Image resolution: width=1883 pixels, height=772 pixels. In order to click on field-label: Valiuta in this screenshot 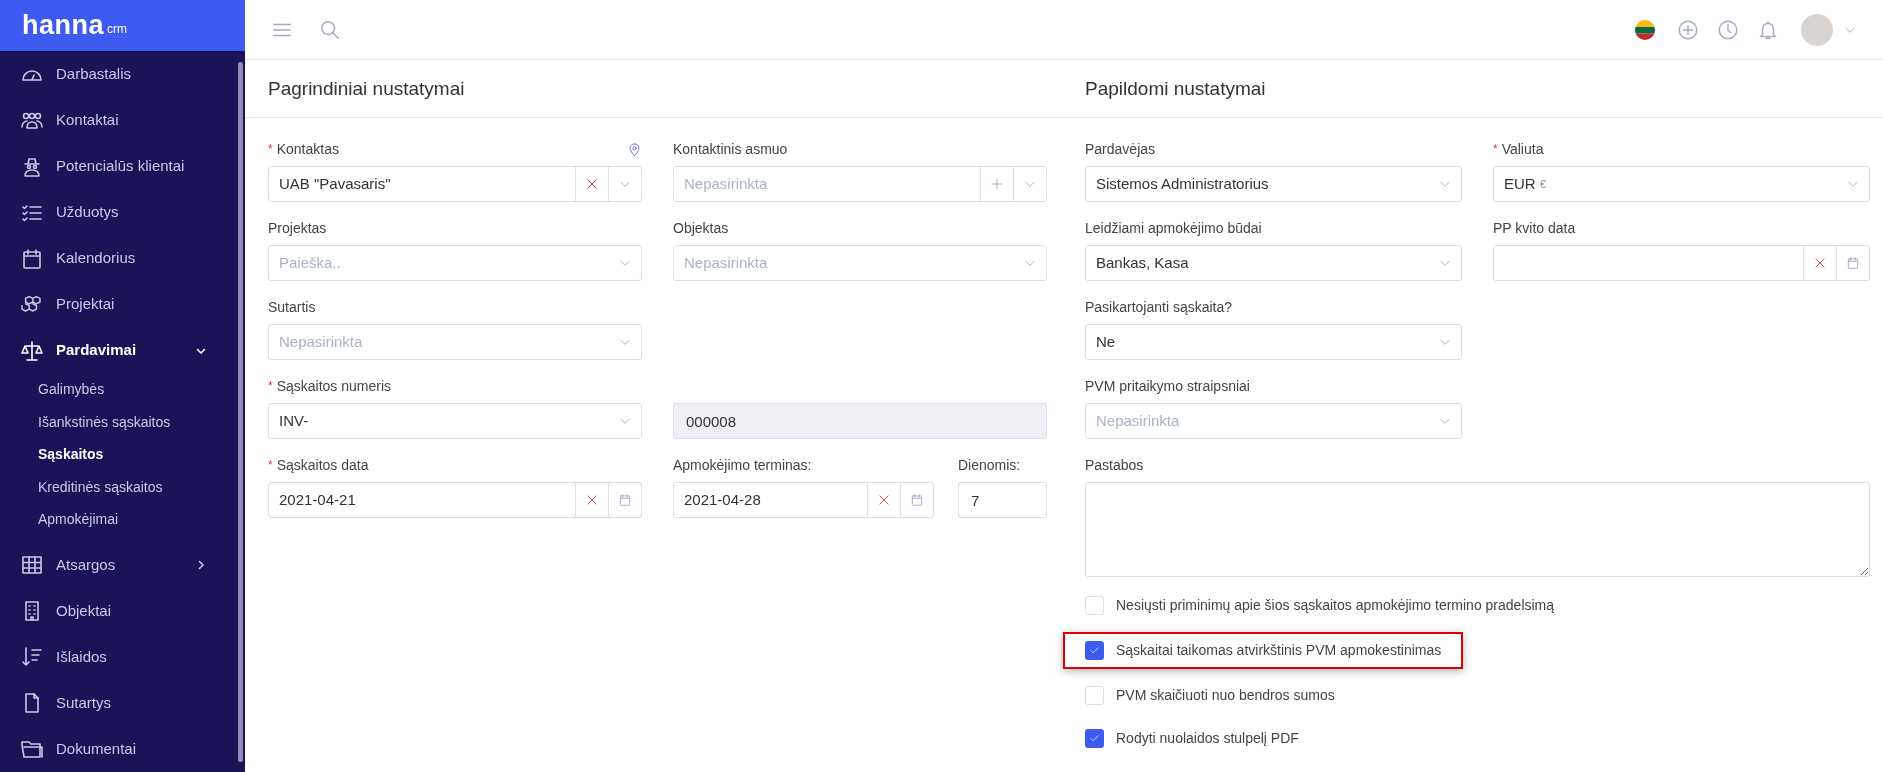, I will do `click(1523, 149)`.